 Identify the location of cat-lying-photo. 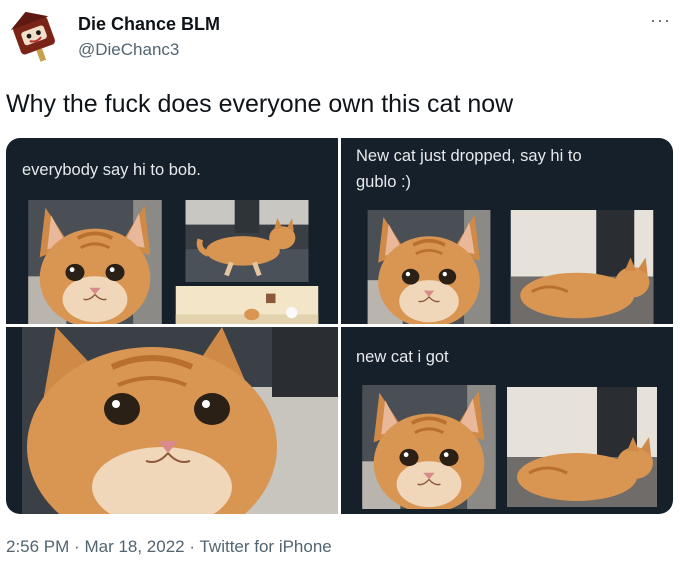
(247, 241).